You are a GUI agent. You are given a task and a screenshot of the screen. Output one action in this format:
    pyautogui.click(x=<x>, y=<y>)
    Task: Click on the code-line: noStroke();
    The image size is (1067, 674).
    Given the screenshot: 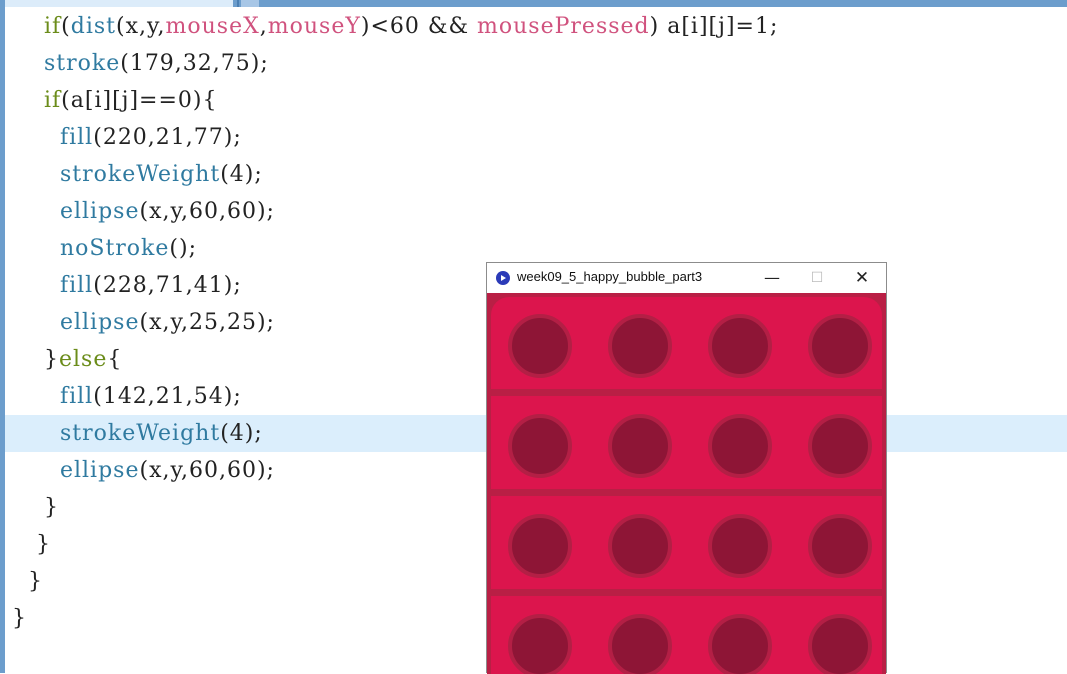 What is the action you would take?
    pyautogui.click(x=104, y=248)
    